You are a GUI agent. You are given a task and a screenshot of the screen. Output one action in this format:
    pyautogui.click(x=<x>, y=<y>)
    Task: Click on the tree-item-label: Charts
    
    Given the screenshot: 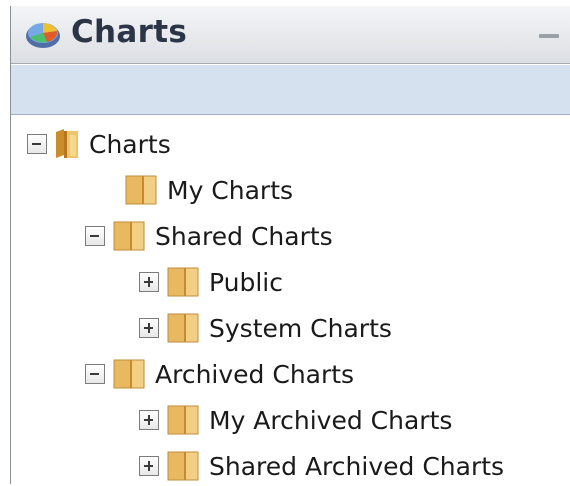 What is the action you would take?
    pyautogui.click(x=130, y=144)
    